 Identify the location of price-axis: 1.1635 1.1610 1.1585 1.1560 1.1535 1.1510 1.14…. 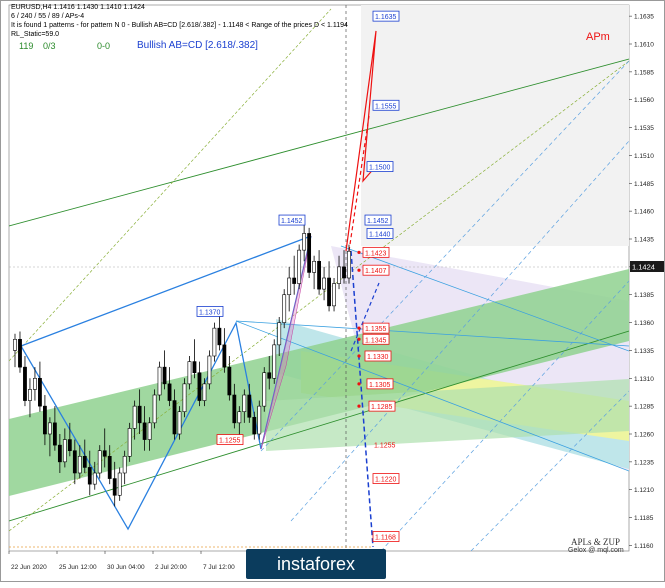
(641, 282).